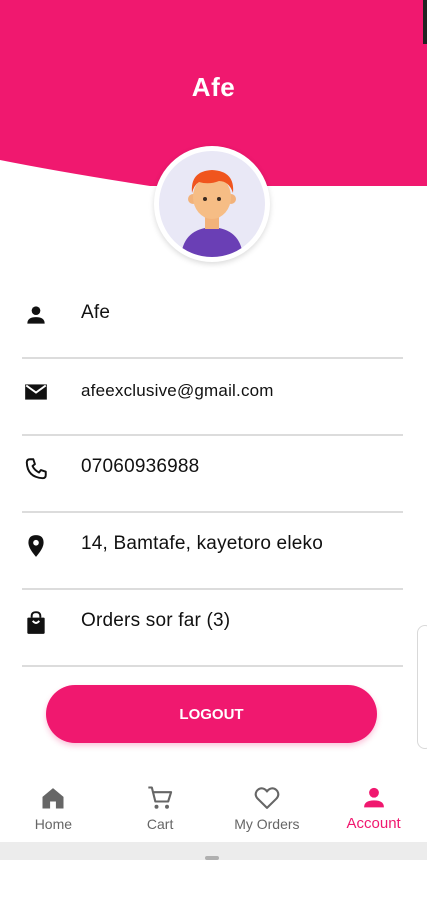 This screenshot has width=427, height=900. Describe the element at coordinates (53, 798) in the screenshot. I see `home-icon` at that location.